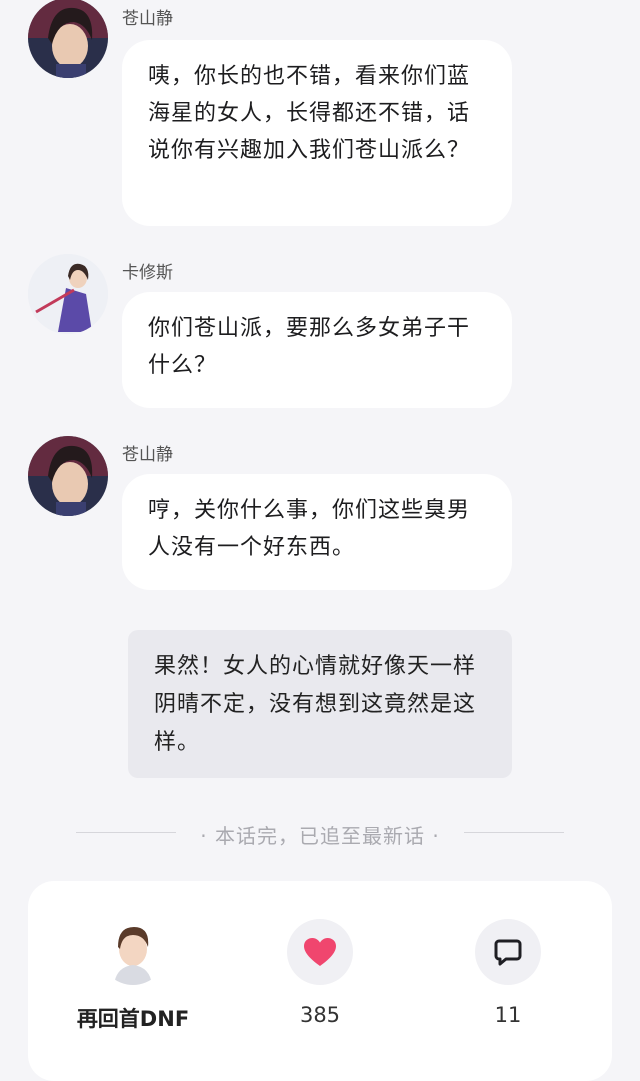 This screenshot has height=1081, width=640. I want to click on narration-box: 果然！女人的心情就好像天一样阴晴不定，没有想到这竟然是这样。, so click(320, 704).